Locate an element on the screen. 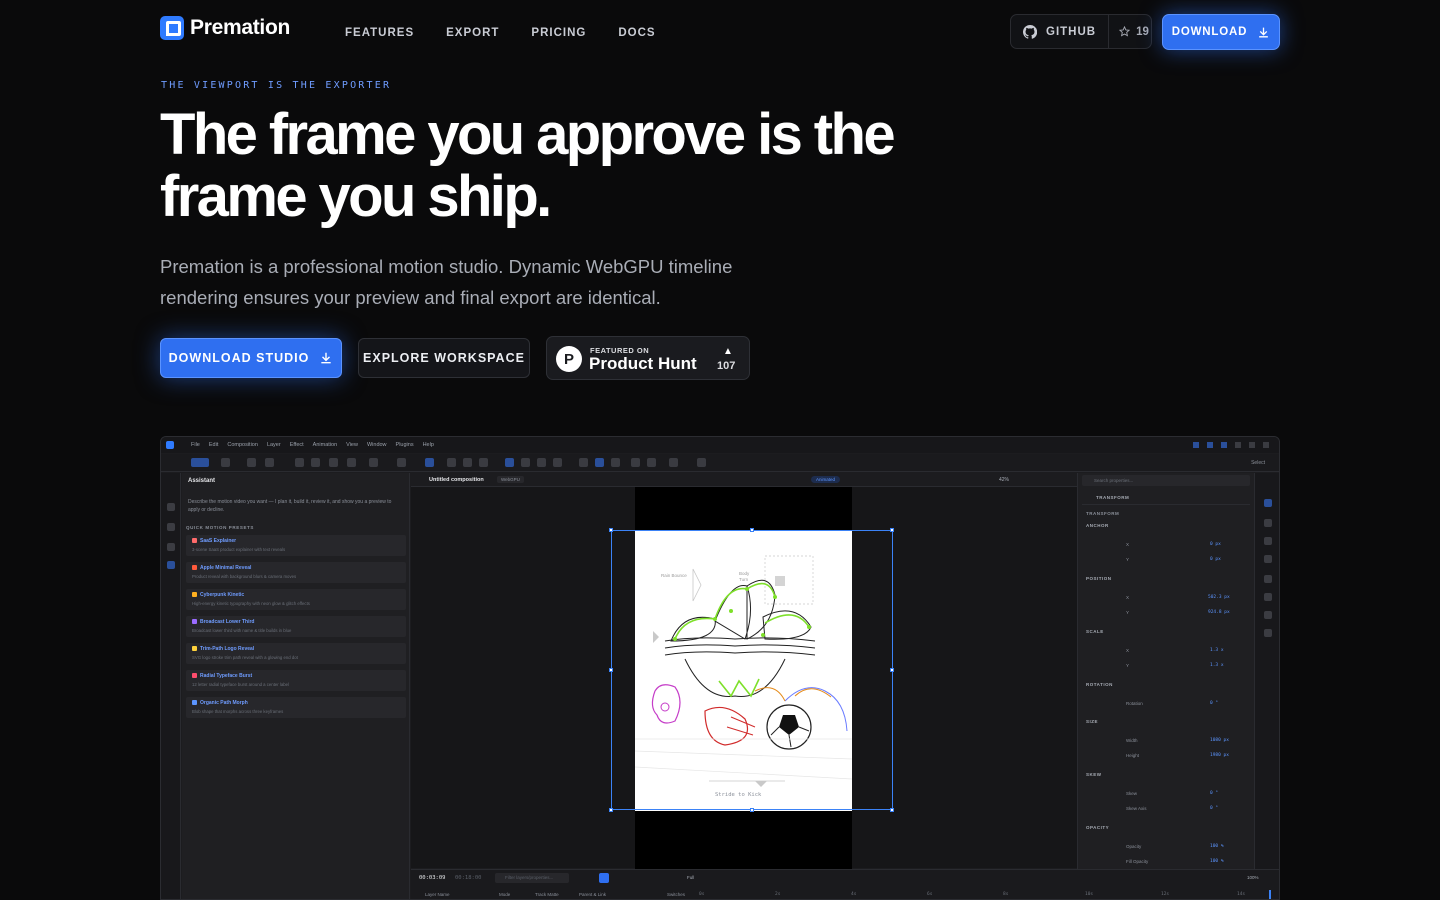 This screenshot has height=900, width=1440. pen-tool-icon is located at coordinates (225, 462).